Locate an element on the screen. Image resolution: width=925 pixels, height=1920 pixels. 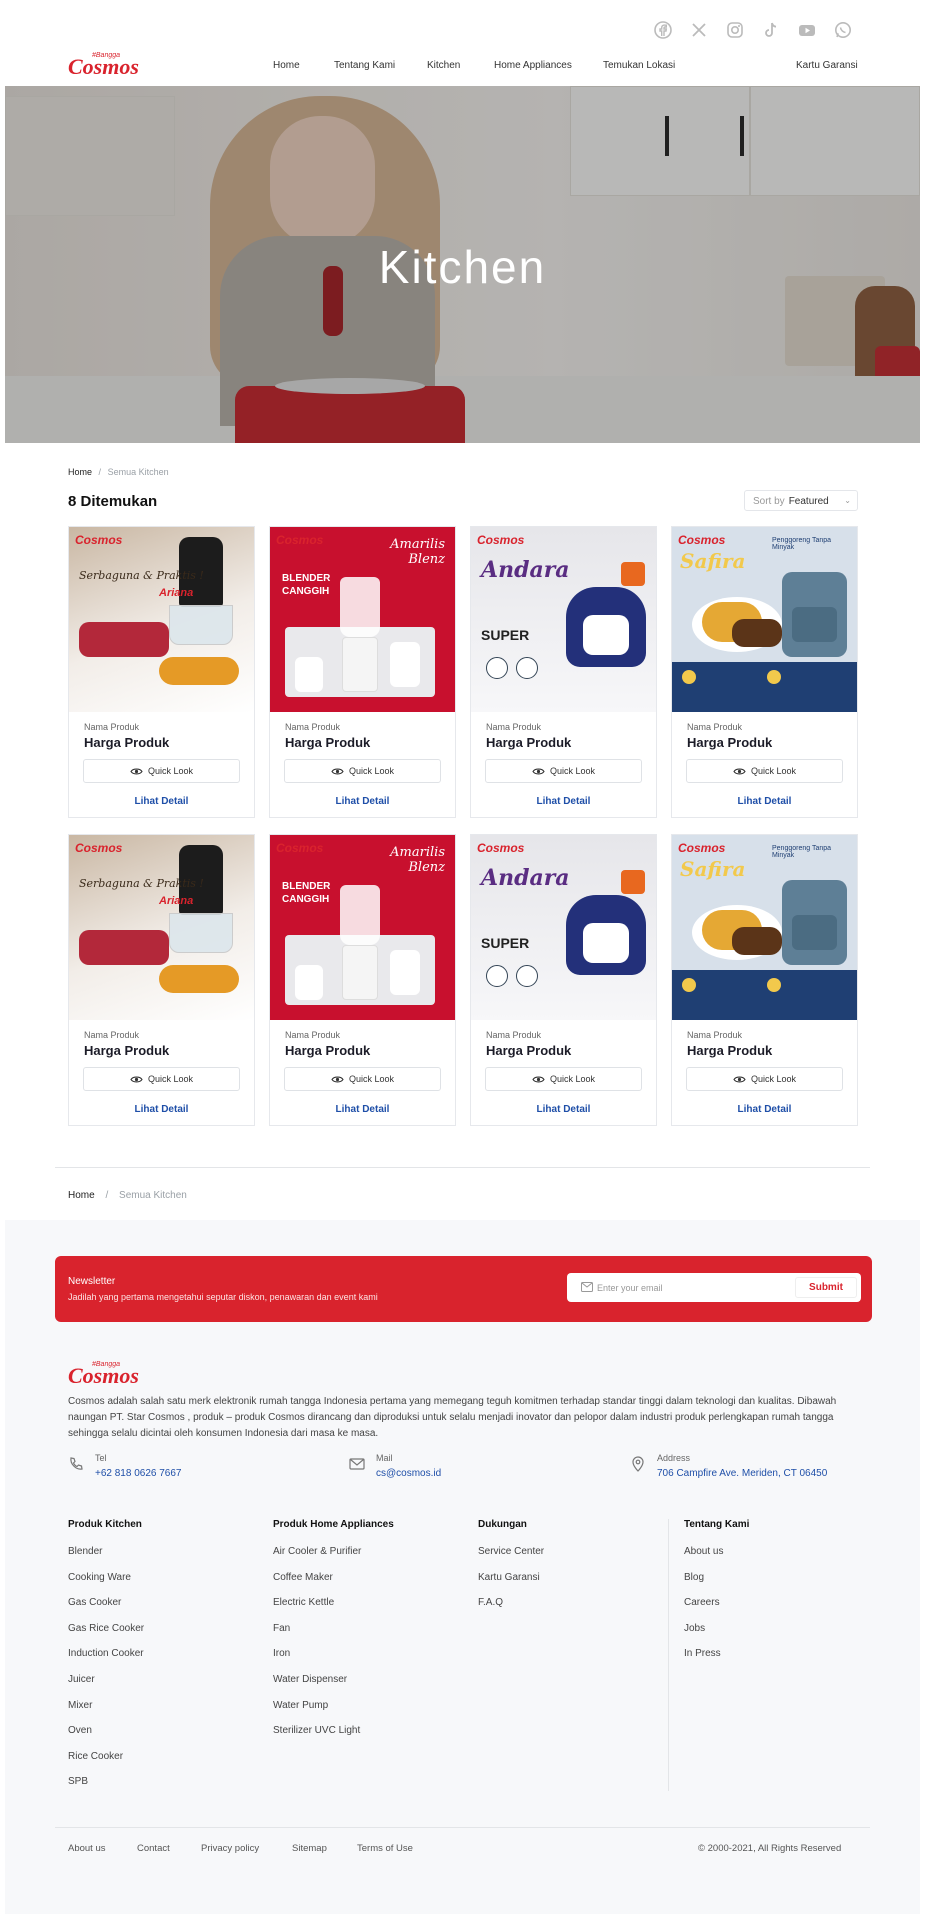
whatsapp-icon is located at coordinates (843, 30).